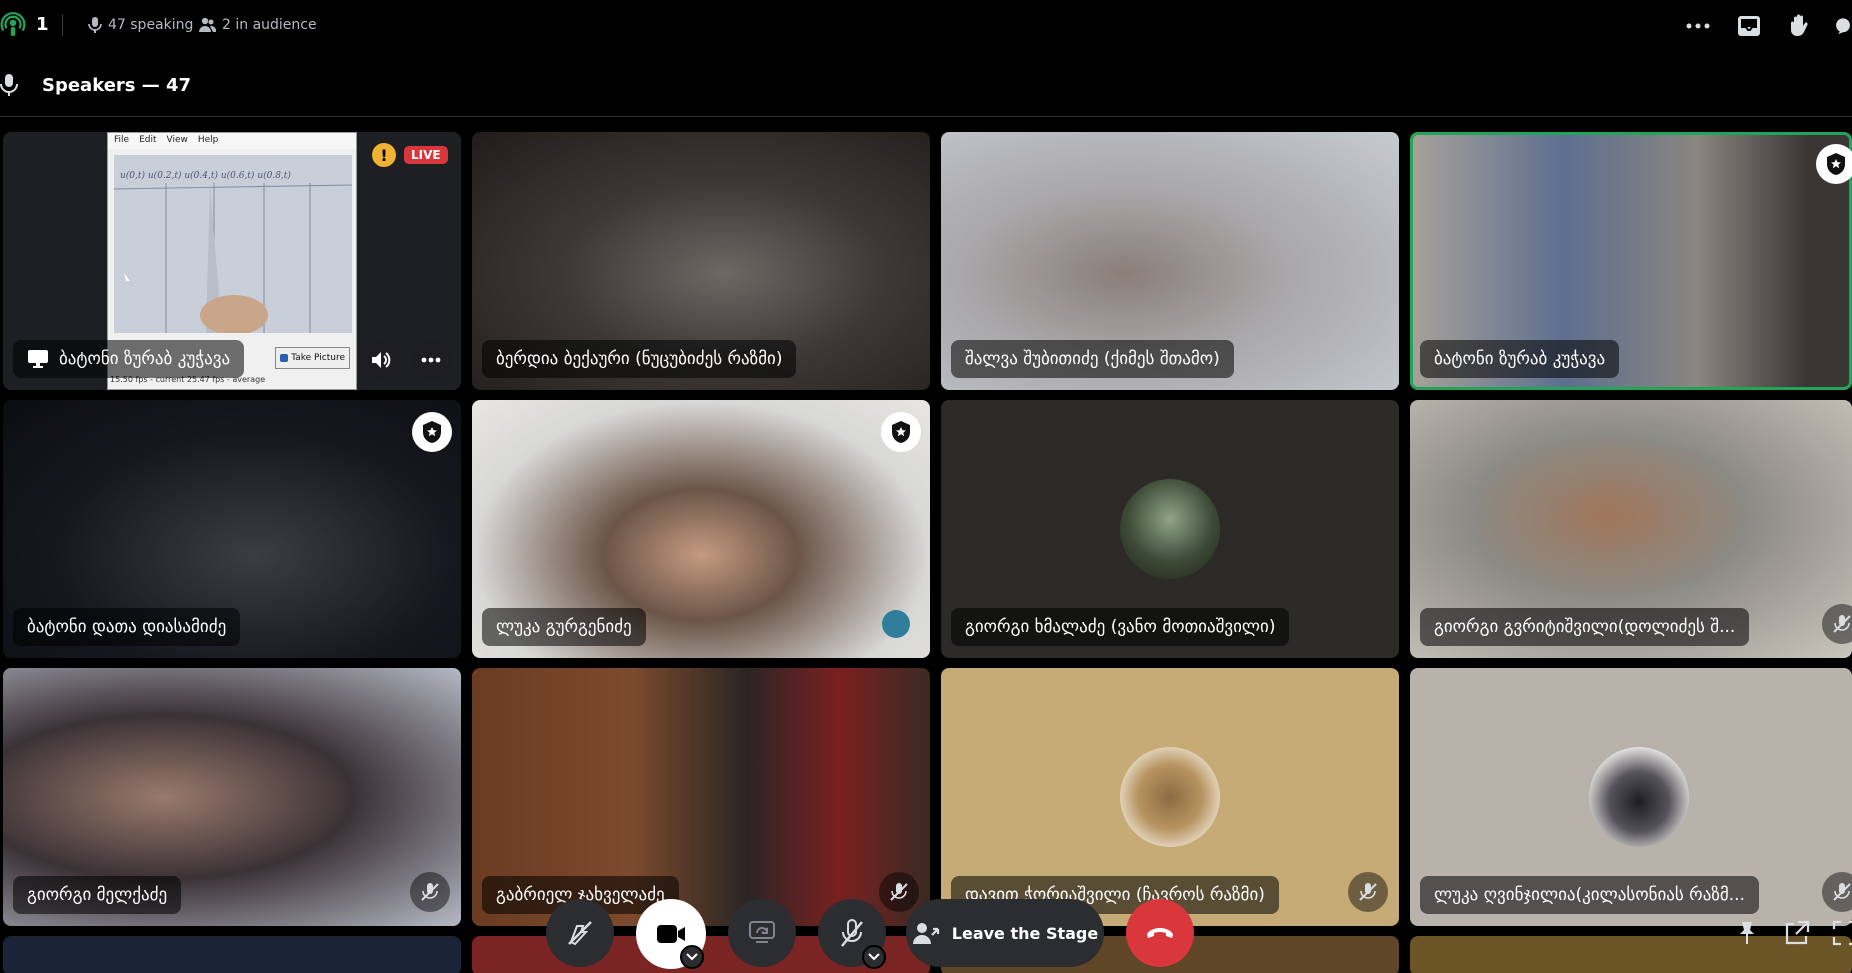 Image resolution: width=1852 pixels, height=973 pixels. I want to click on take-picture-label: Take Picture, so click(318, 358).